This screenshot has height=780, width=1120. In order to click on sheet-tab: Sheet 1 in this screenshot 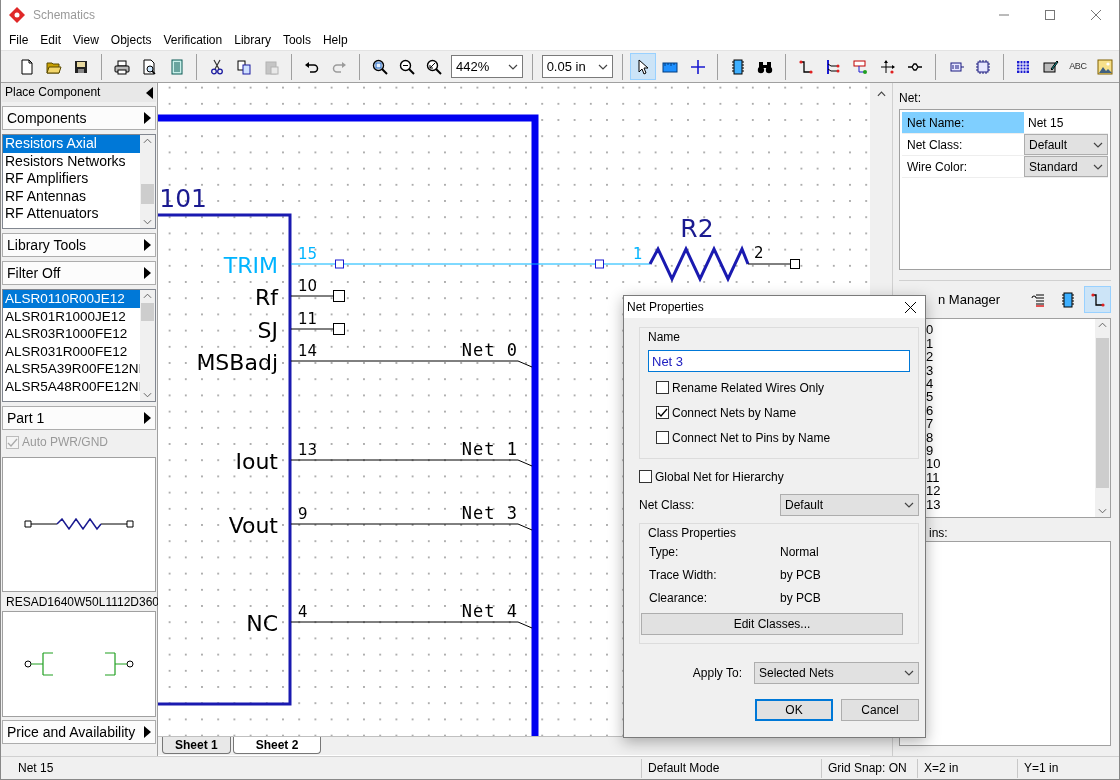, I will do `click(196, 746)`.